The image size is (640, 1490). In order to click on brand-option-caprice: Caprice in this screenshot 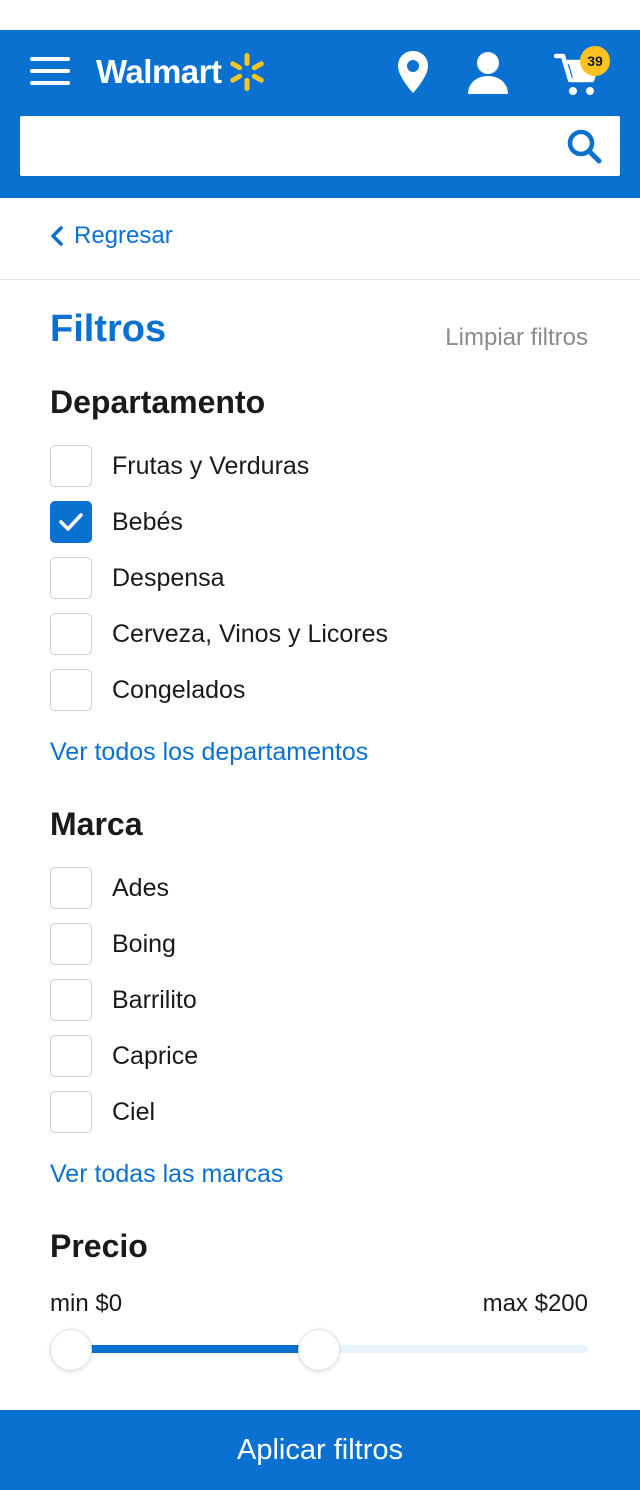, I will do `click(124, 1056)`.